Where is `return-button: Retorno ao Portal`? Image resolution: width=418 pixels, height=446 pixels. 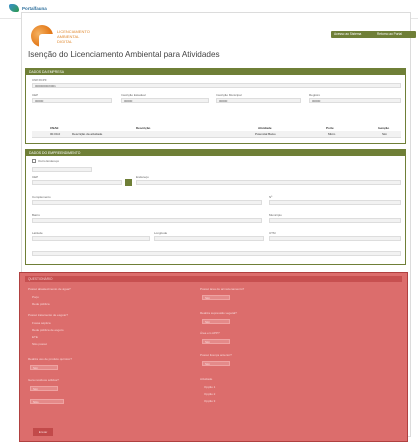
return-button: Retorno ao Portal is located at coordinates (395, 34).